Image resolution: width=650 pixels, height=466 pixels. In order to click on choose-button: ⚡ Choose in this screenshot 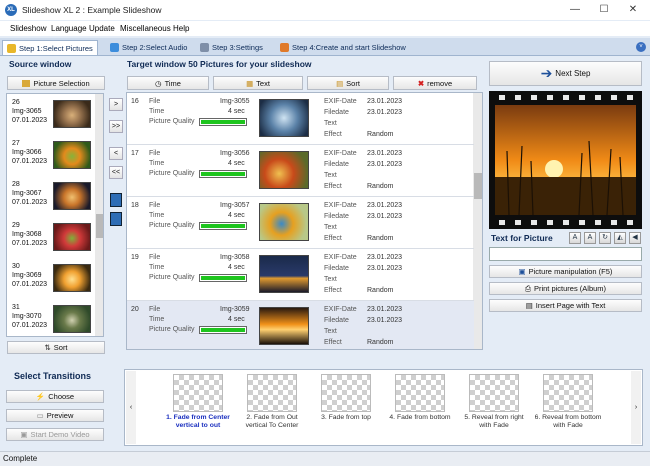, I will do `click(55, 396)`.